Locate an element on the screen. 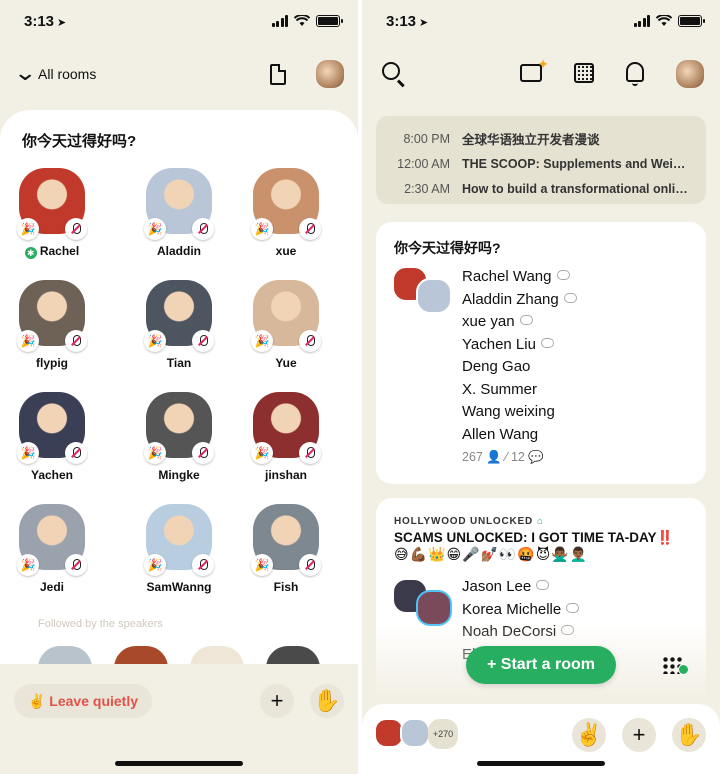  invite-icon: ✦ is located at coordinates (534, 69).